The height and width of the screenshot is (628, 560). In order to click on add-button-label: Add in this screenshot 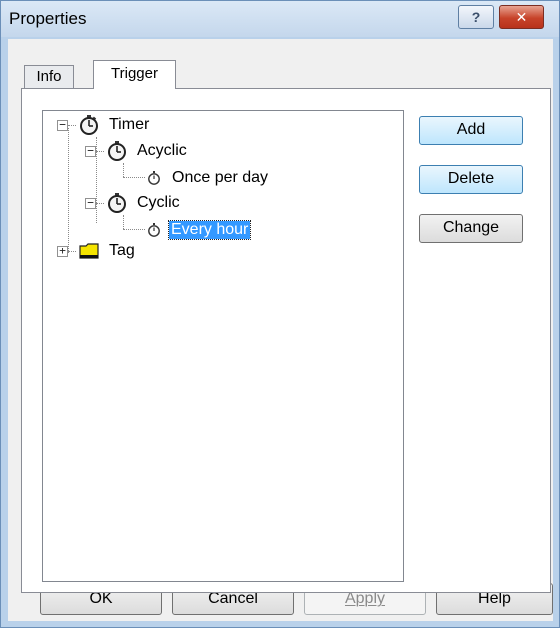, I will do `click(471, 129)`.